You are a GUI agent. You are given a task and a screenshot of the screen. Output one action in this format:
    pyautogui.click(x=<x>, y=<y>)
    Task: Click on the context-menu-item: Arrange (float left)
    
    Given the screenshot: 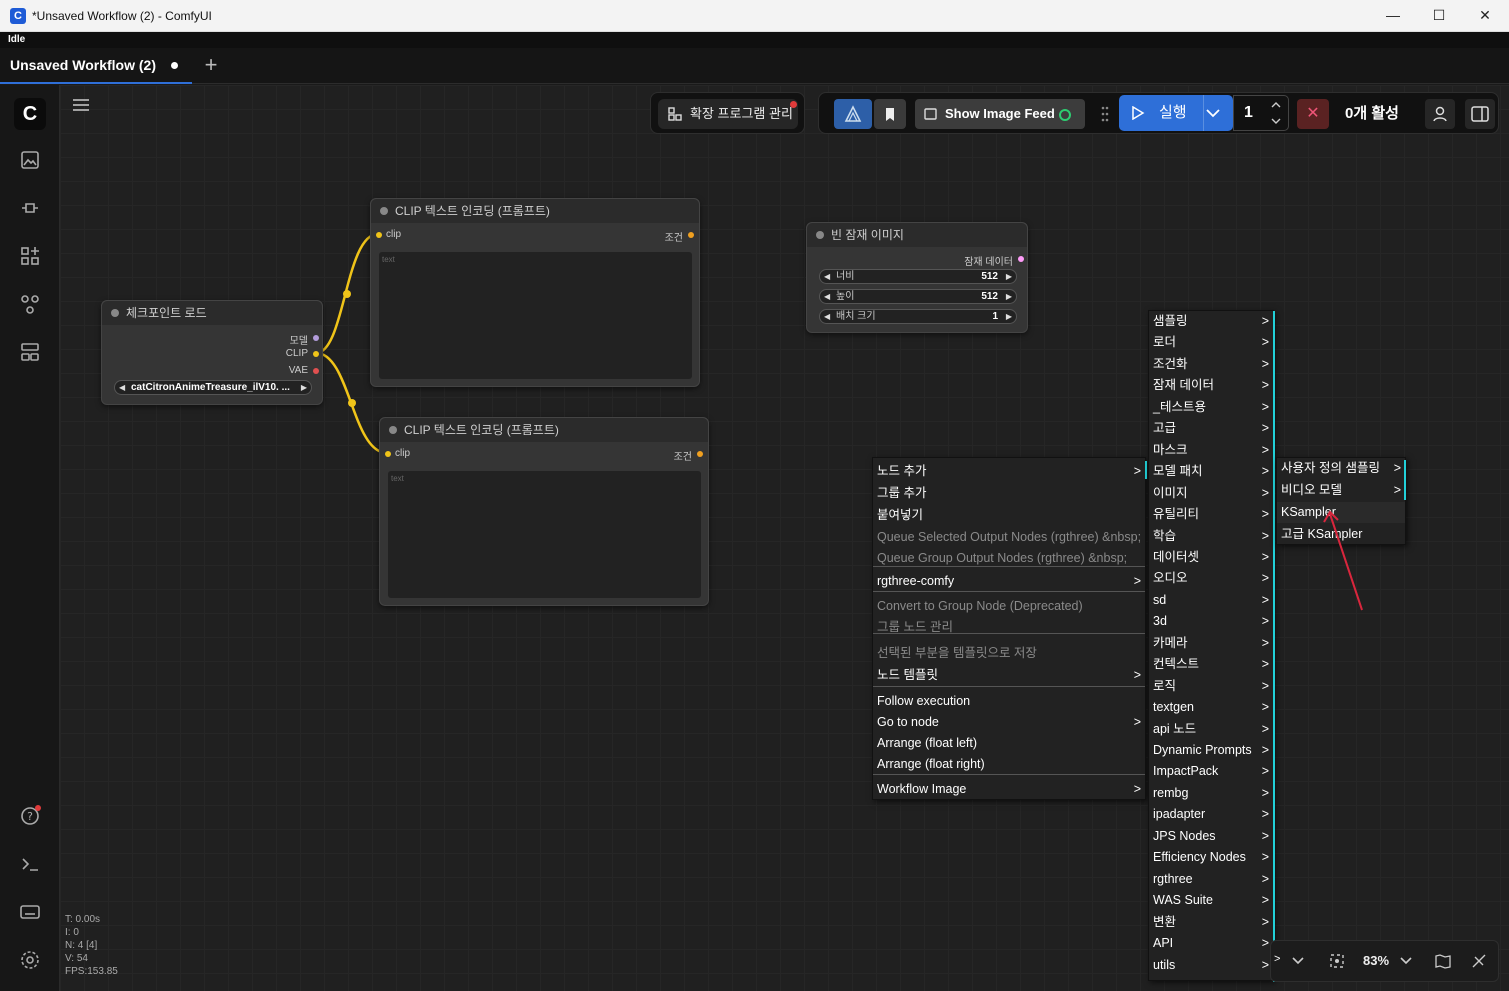 What is the action you would take?
    pyautogui.click(x=1009, y=743)
    